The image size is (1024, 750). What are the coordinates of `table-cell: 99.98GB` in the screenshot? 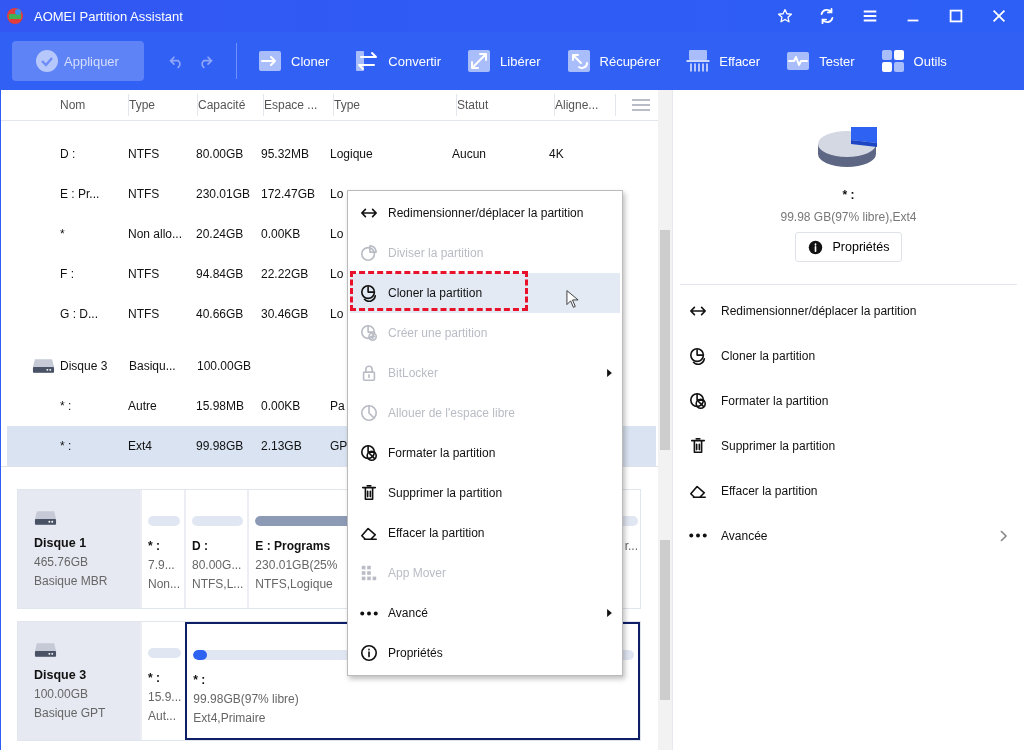 It's located at (220, 446).